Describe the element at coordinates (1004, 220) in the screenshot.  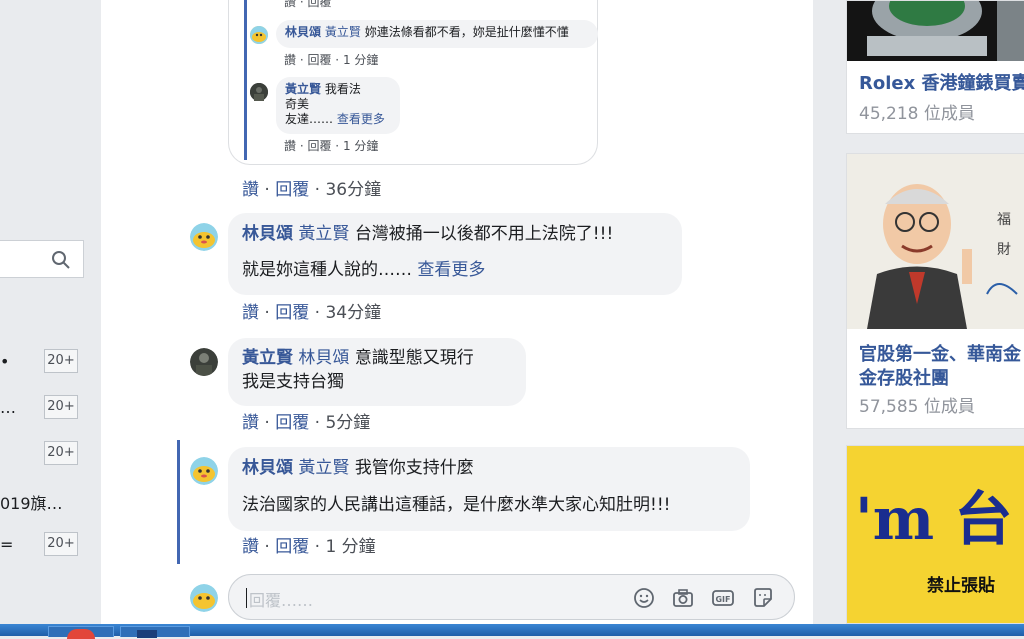
I see `svg-text: 福` at that location.